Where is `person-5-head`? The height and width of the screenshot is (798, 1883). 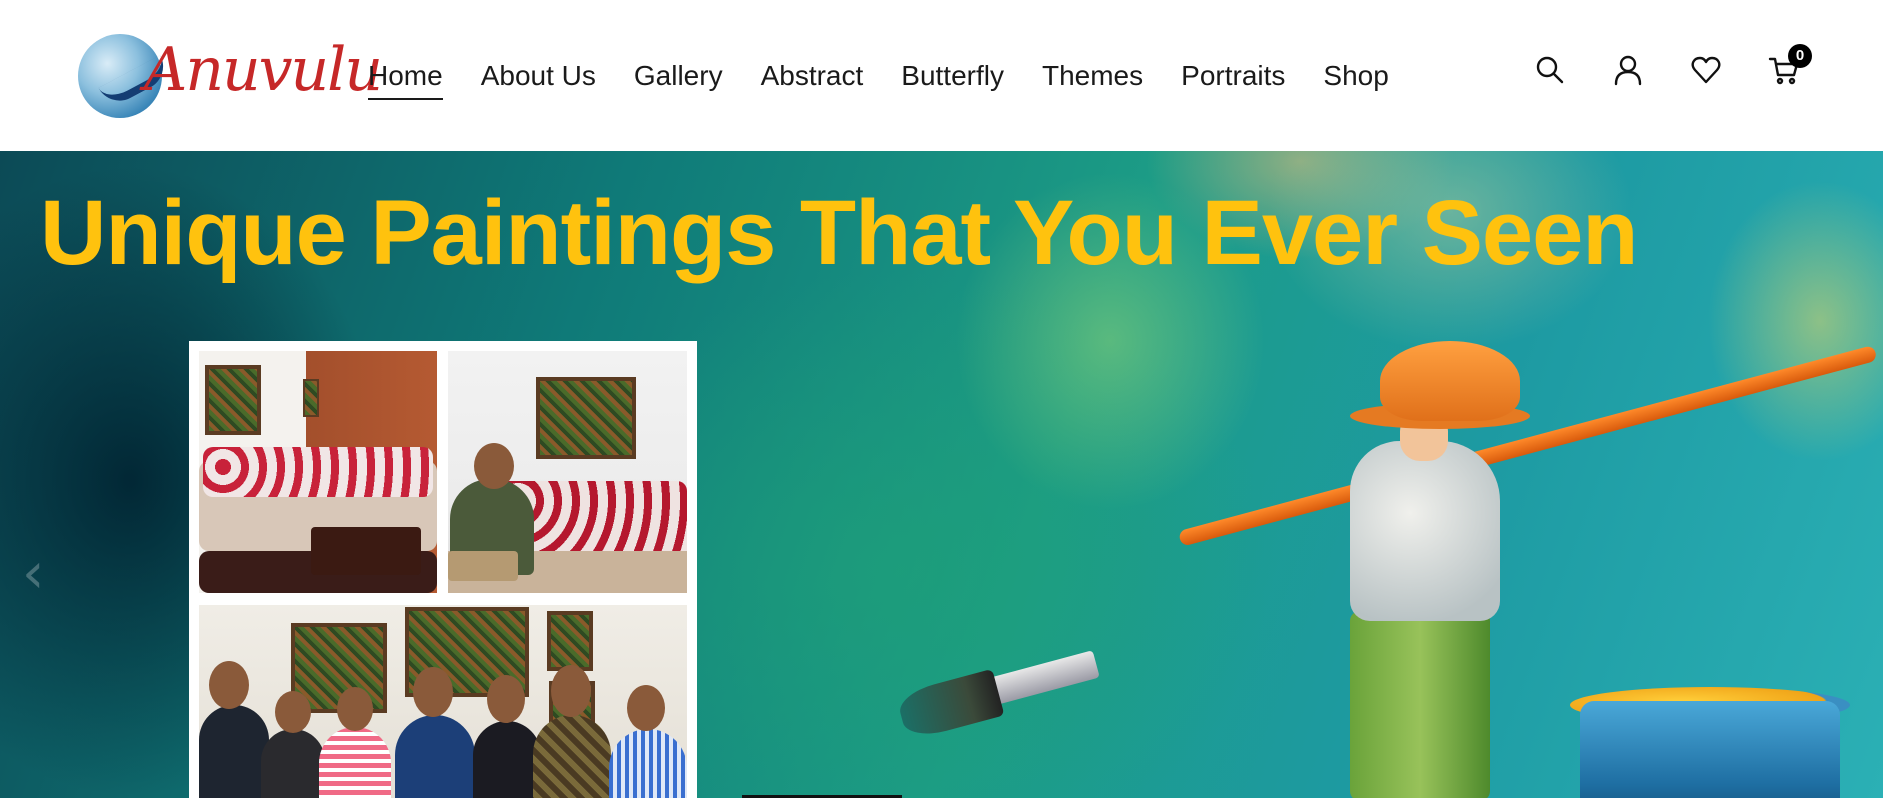
person-5-head is located at coordinates (506, 699).